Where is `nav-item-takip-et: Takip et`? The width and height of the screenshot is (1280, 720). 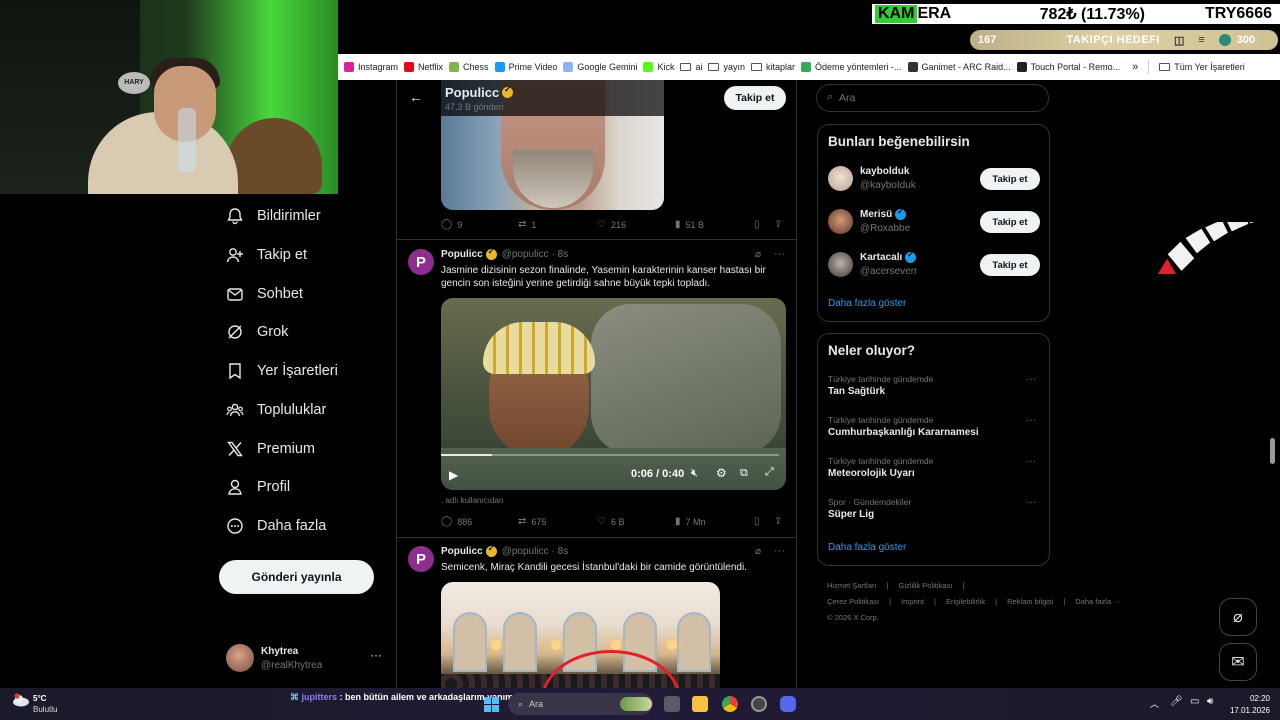 nav-item-takip-et: Takip et is located at coordinates (266, 255).